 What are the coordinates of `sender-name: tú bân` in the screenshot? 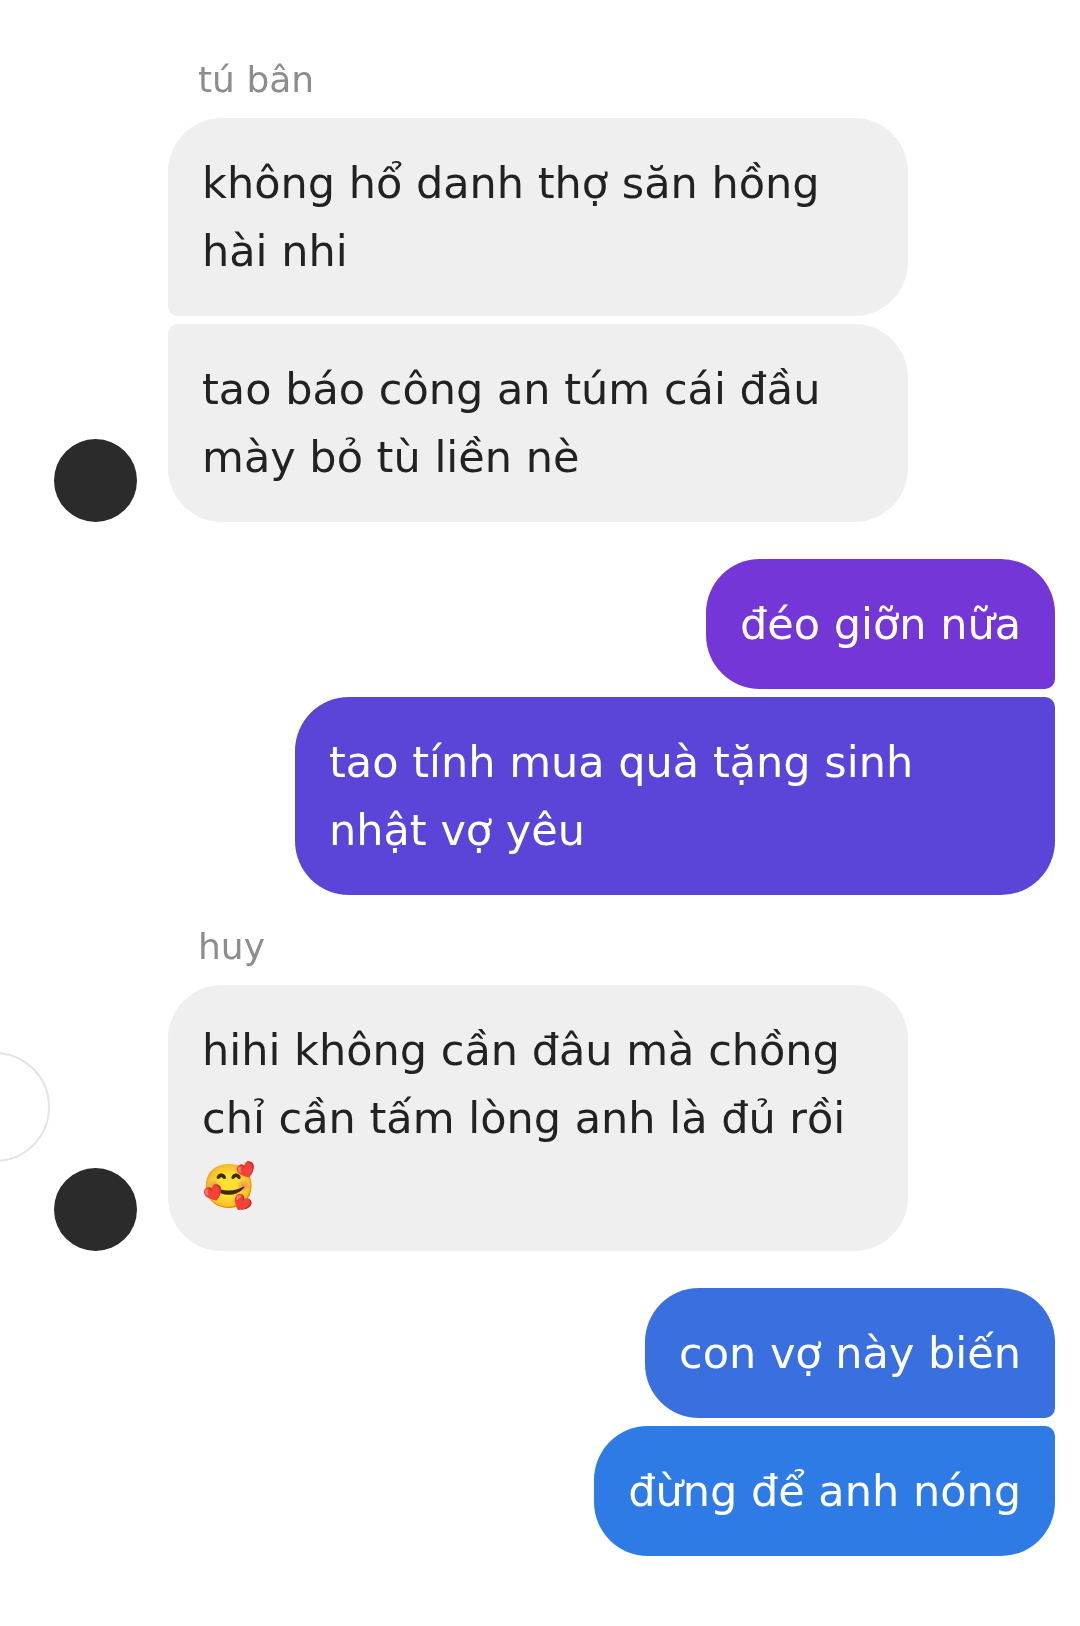 It's located at (257, 80).